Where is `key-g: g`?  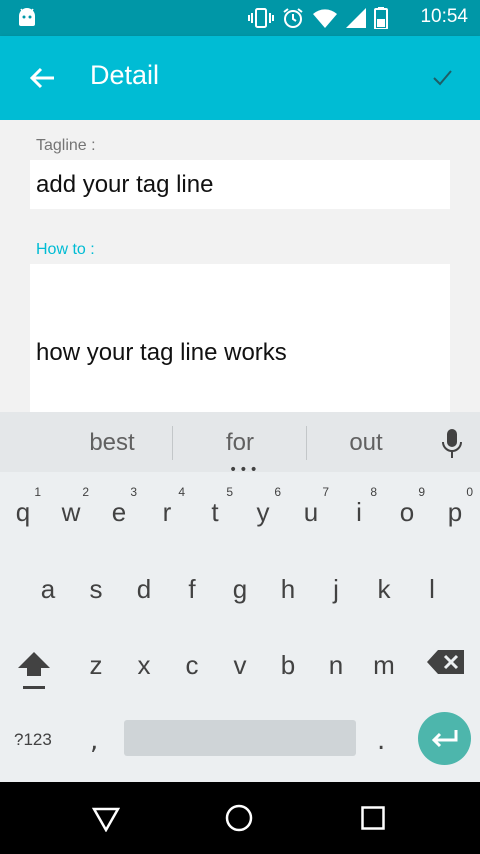 key-g: g is located at coordinates (240, 590).